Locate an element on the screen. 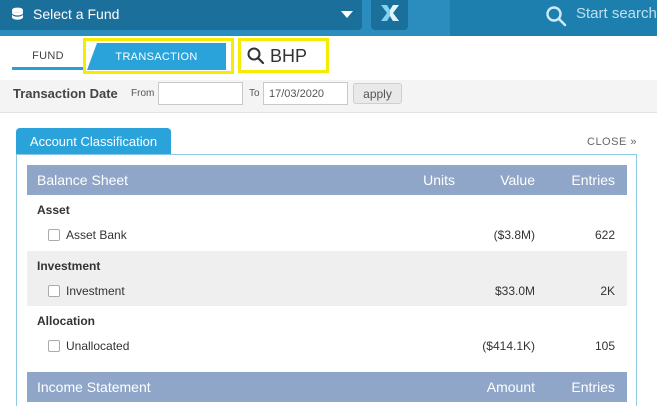 The image size is (657, 406). from-label: From is located at coordinates (143, 93).